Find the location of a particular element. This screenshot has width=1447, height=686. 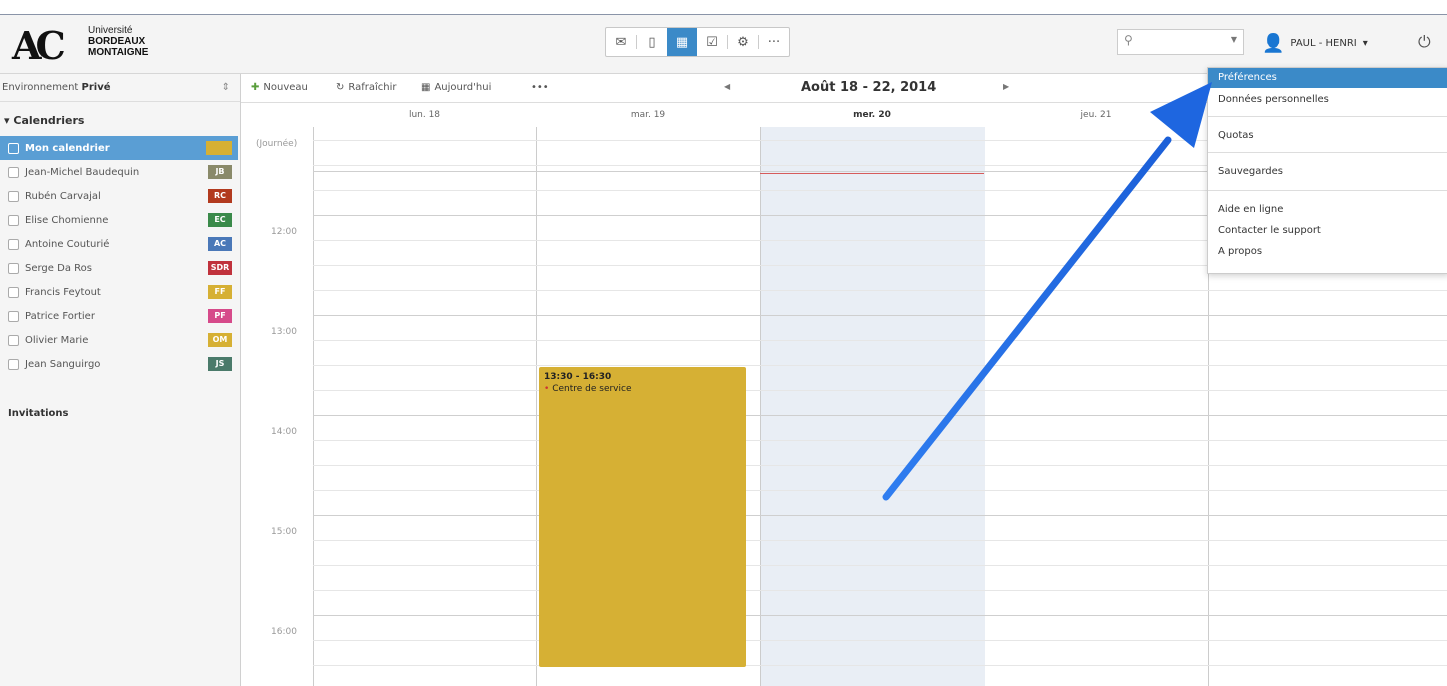

menu-item: Sauvegardes is located at coordinates (1327, 172).